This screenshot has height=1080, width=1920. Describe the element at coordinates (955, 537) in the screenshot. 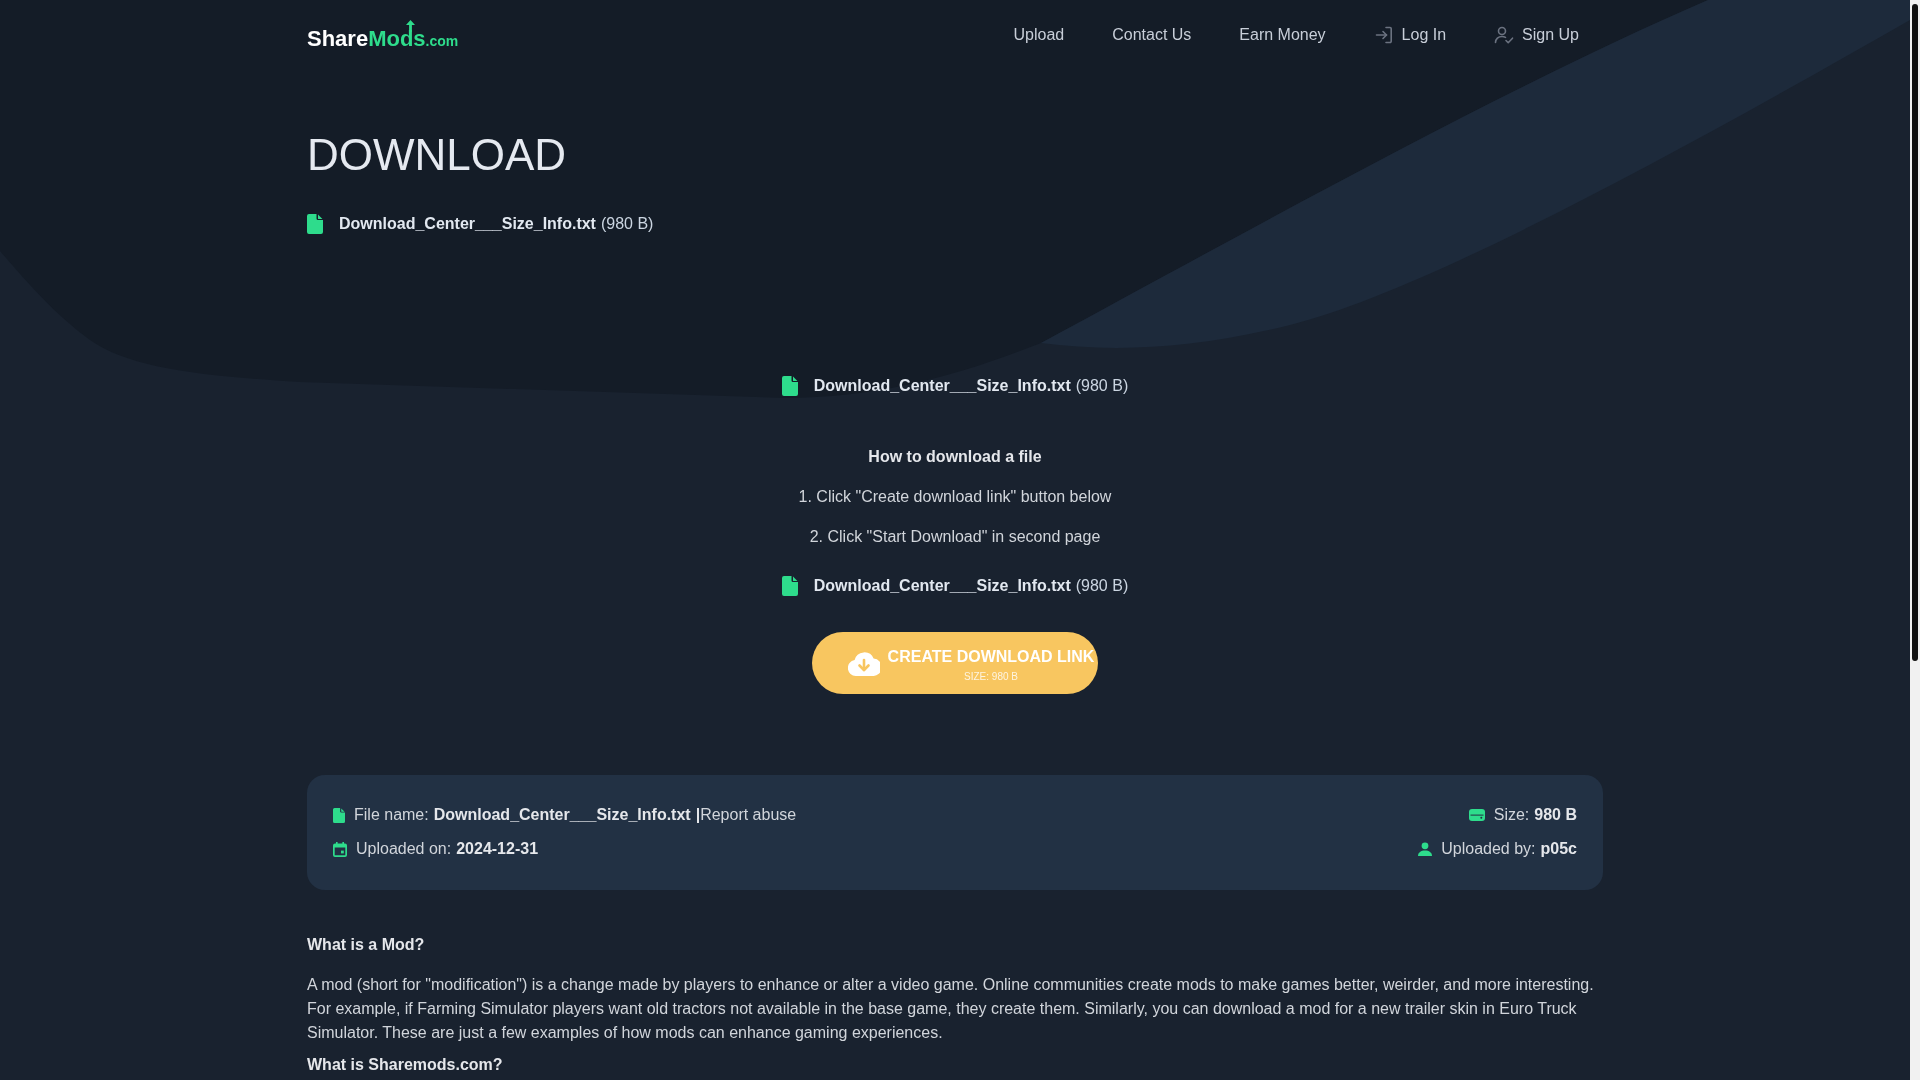

I see `instruction-step: 2. Click "Start Download" in second page` at that location.